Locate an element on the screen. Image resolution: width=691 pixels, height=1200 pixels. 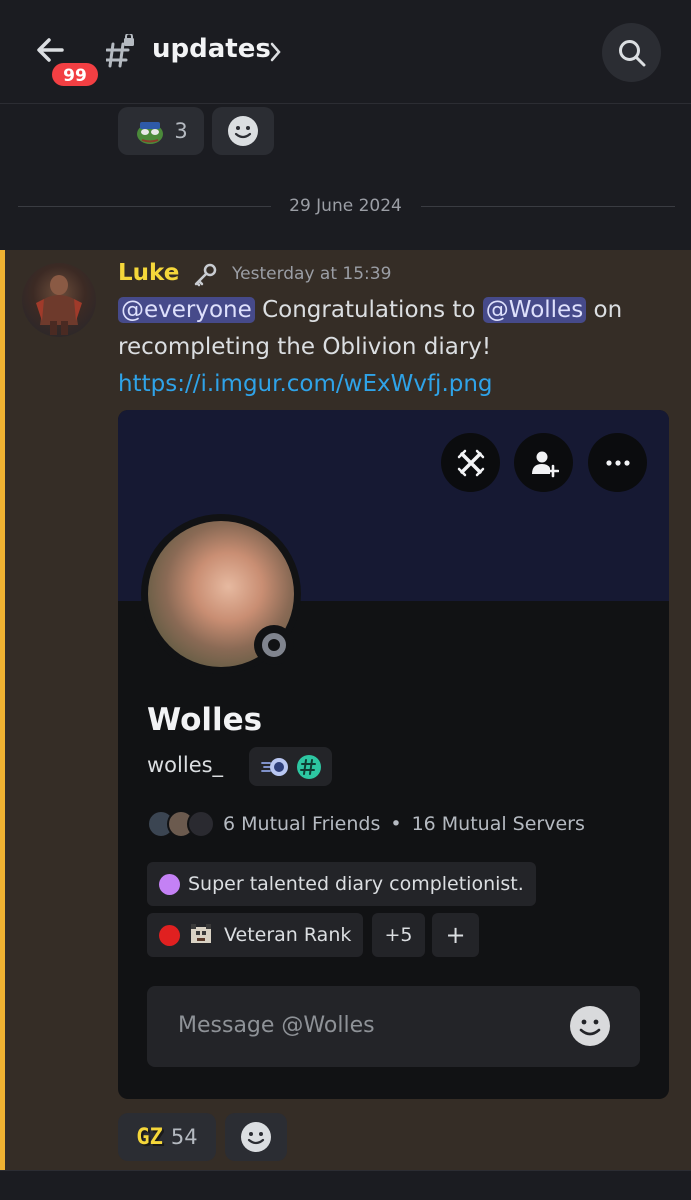
add-friend-button is located at coordinates (543, 462).